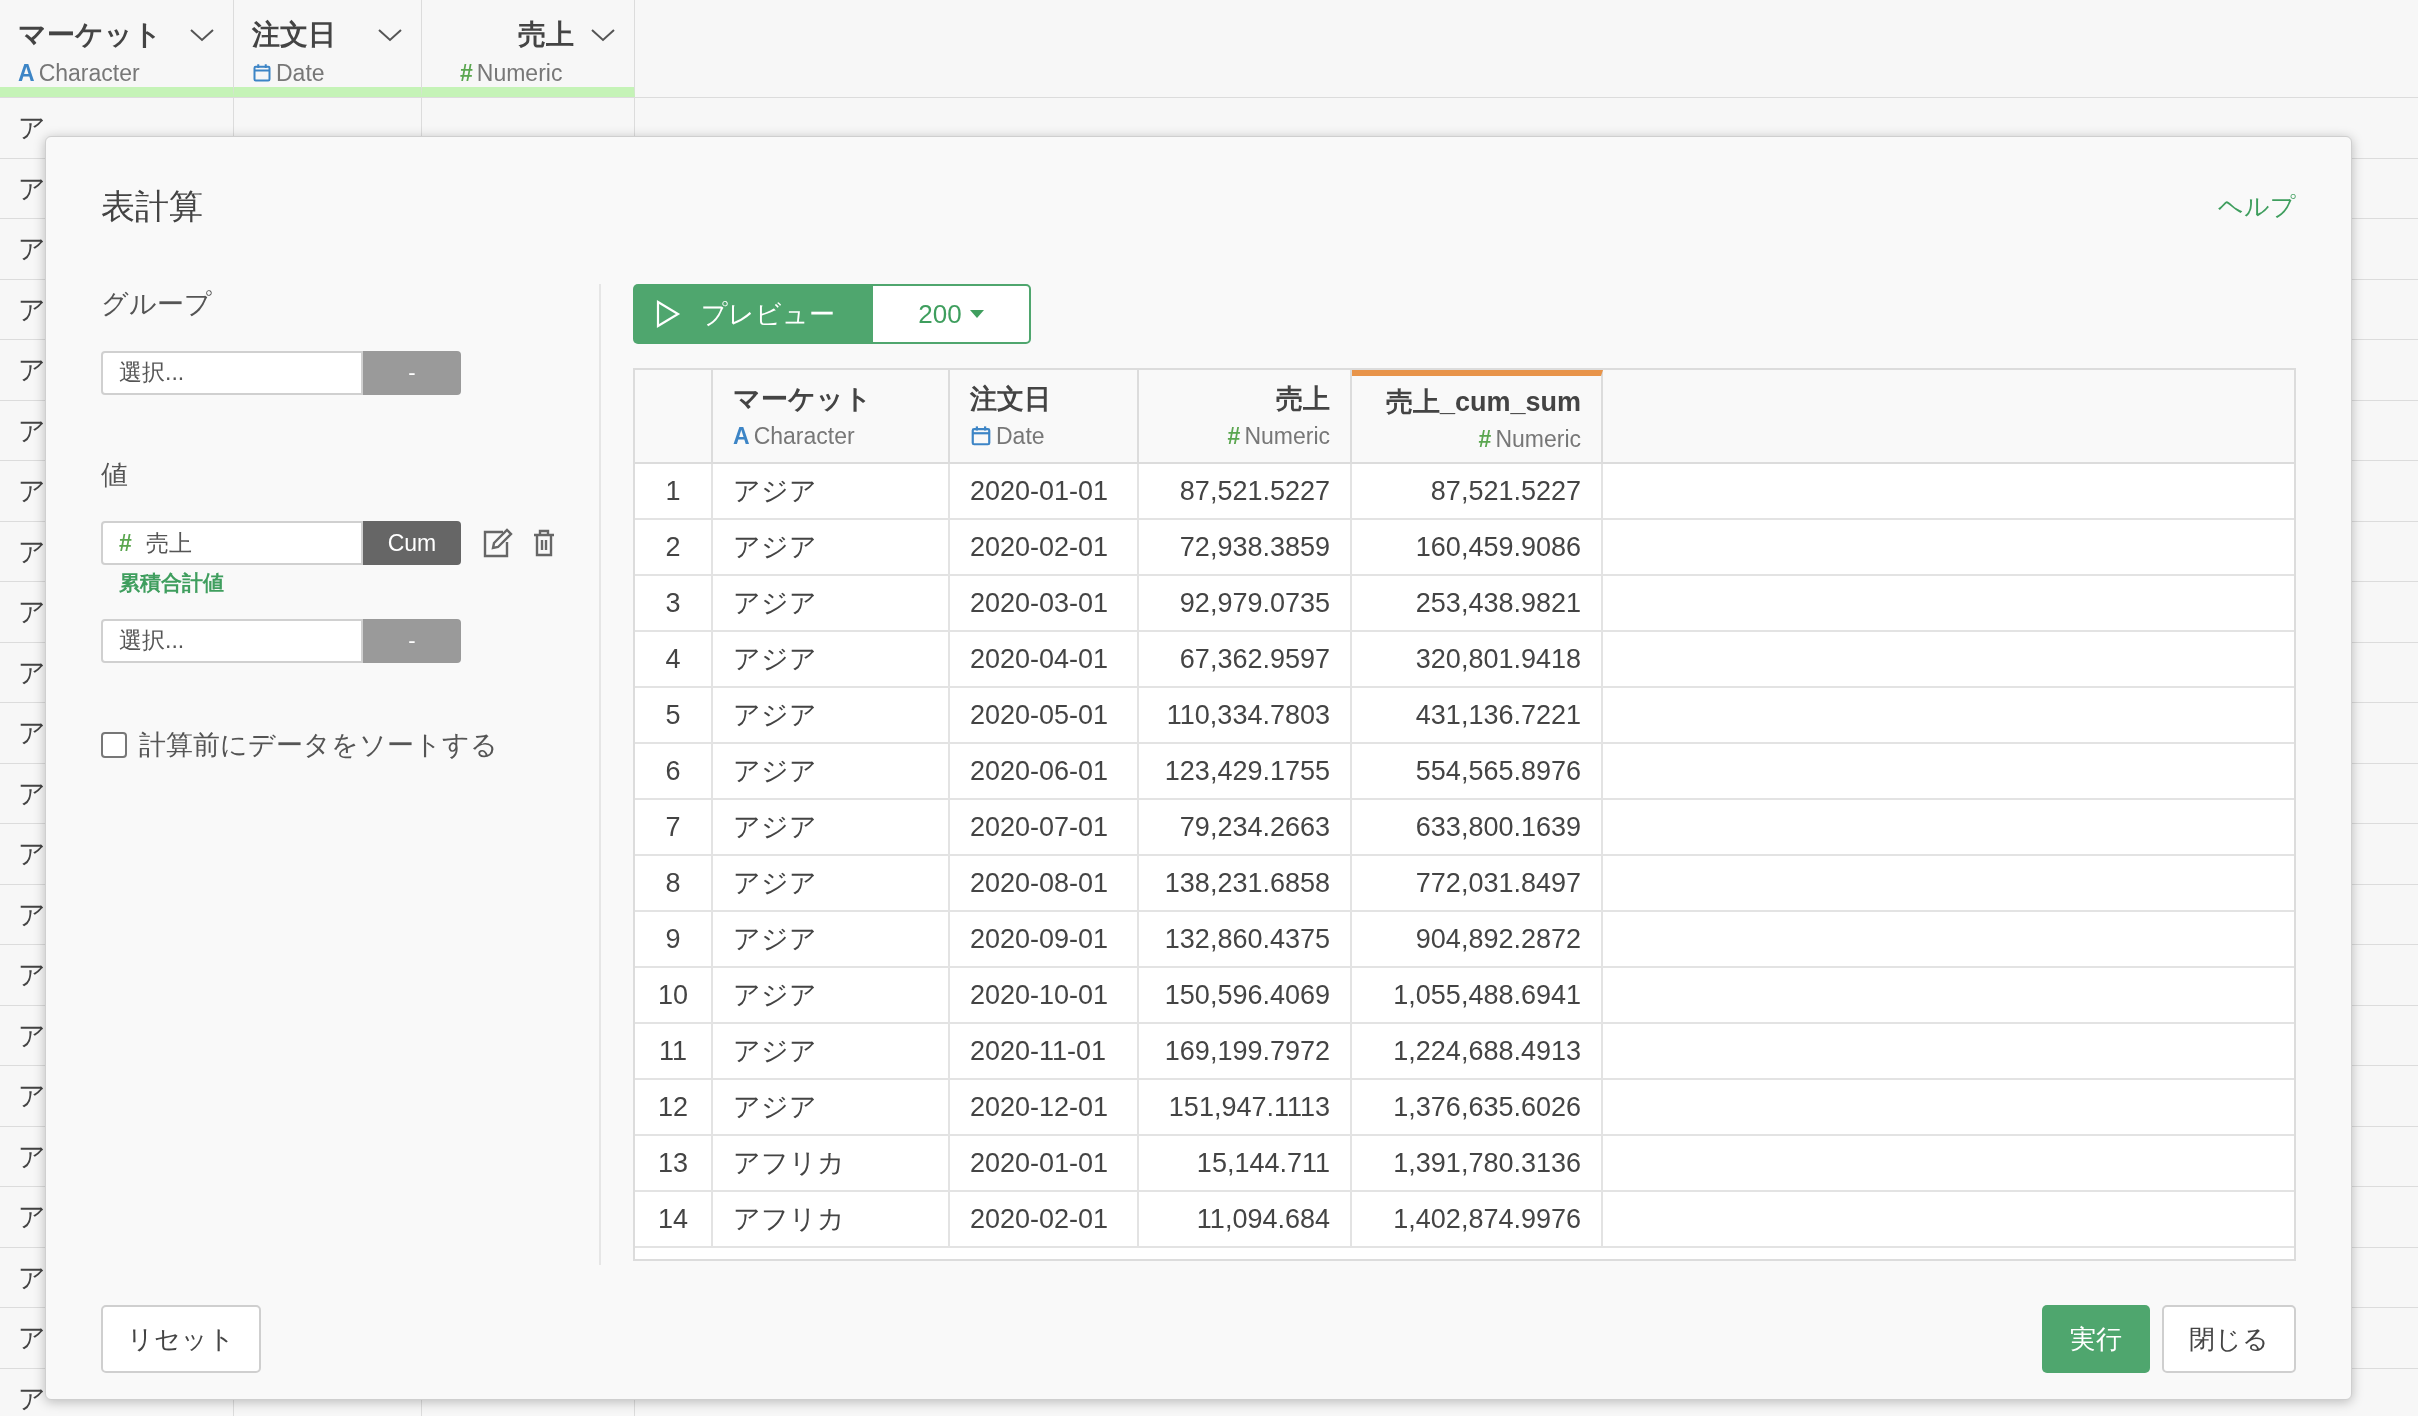  Describe the element at coordinates (673, 715) in the screenshot. I see `row-number: 5` at that location.